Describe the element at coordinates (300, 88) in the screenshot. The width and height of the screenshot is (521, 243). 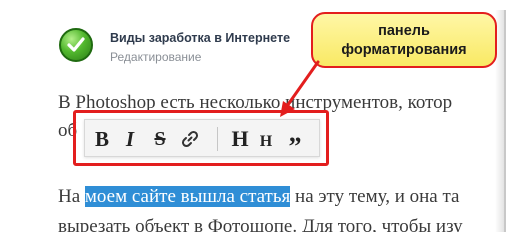
I see `annotation-arrow` at that location.